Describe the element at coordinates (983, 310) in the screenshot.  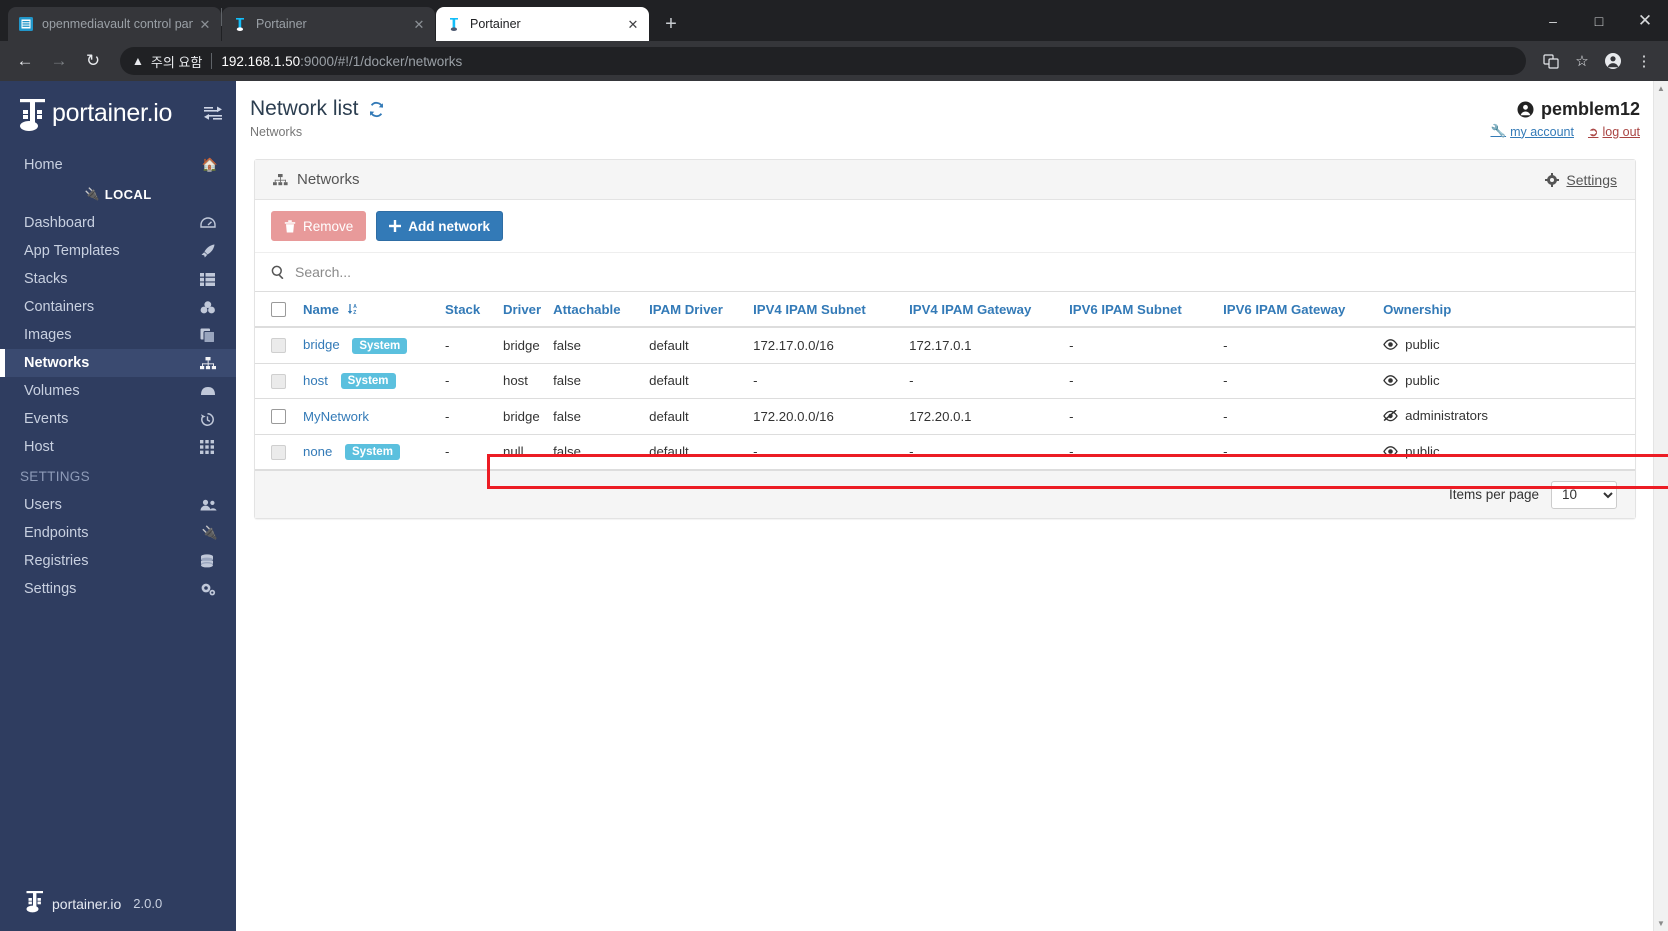
I see `column-header-ipv4-gateway: IPV4 IPAM Gateway` at that location.